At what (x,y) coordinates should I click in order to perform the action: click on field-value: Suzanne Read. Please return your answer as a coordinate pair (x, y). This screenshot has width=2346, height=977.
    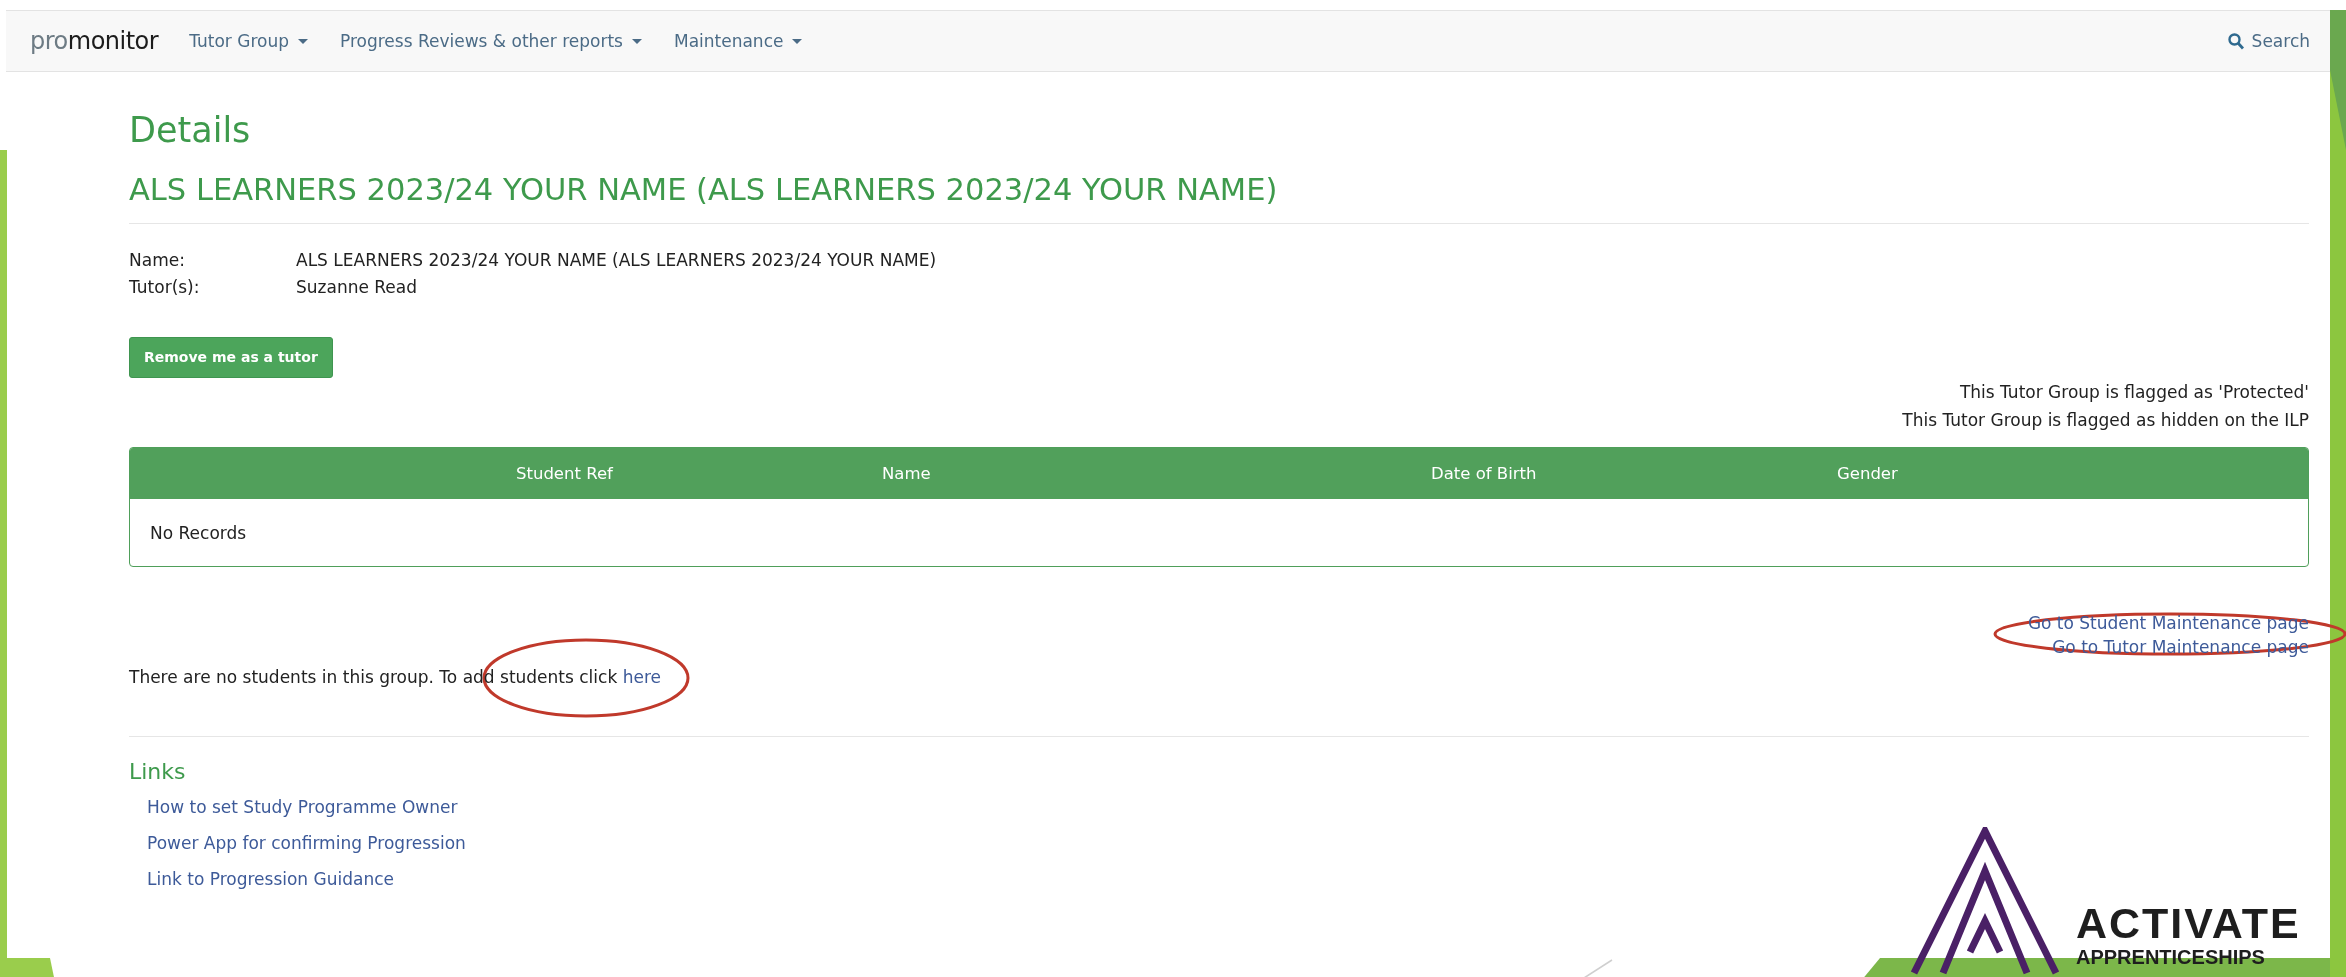
    Looking at the image, I should click on (357, 287).